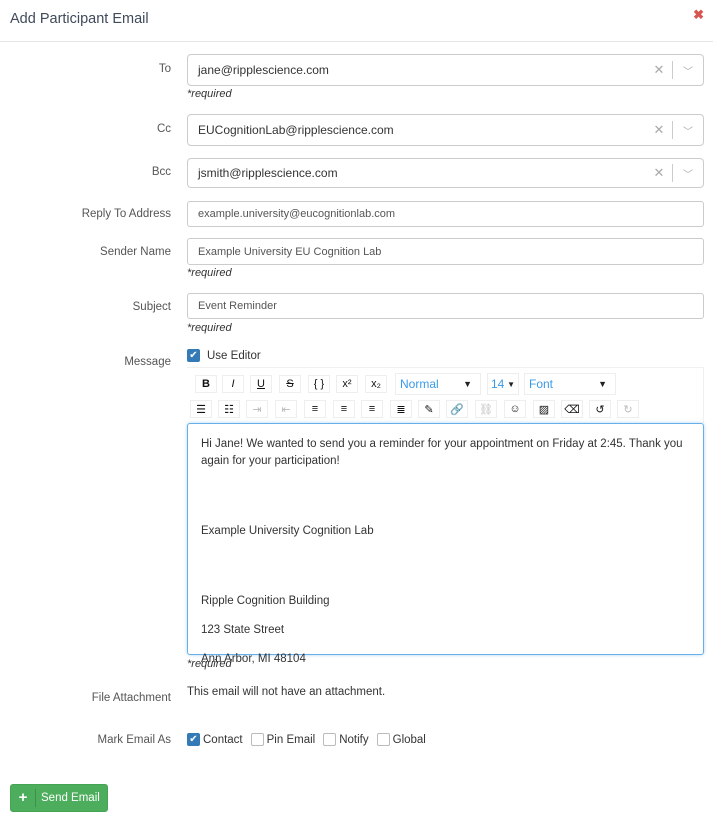 This screenshot has height=819, width=713. What do you see at coordinates (234, 355) in the screenshot?
I see `use-editor-label: Use Editor` at bounding box center [234, 355].